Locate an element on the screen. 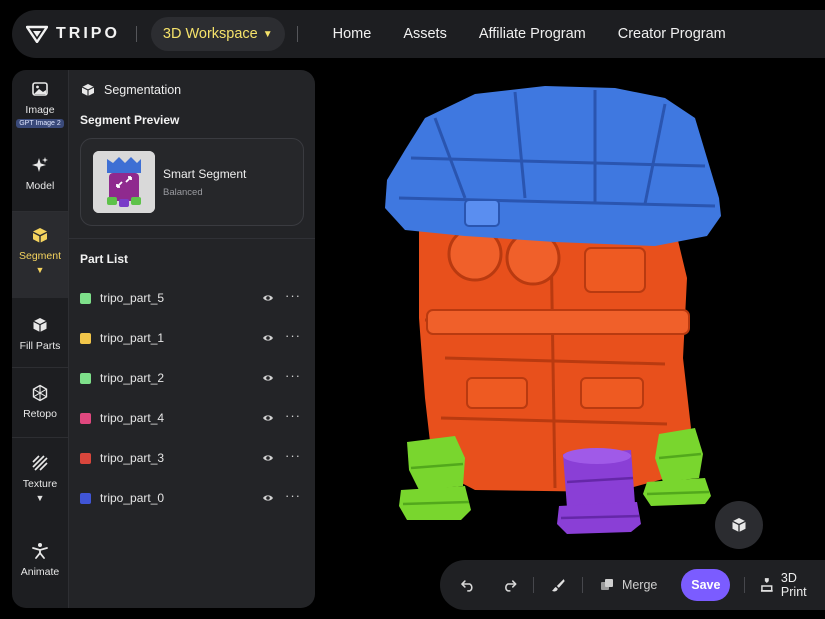 This screenshot has height=619, width=825. segment-thumbnail-image is located at coordinates (124, 182).